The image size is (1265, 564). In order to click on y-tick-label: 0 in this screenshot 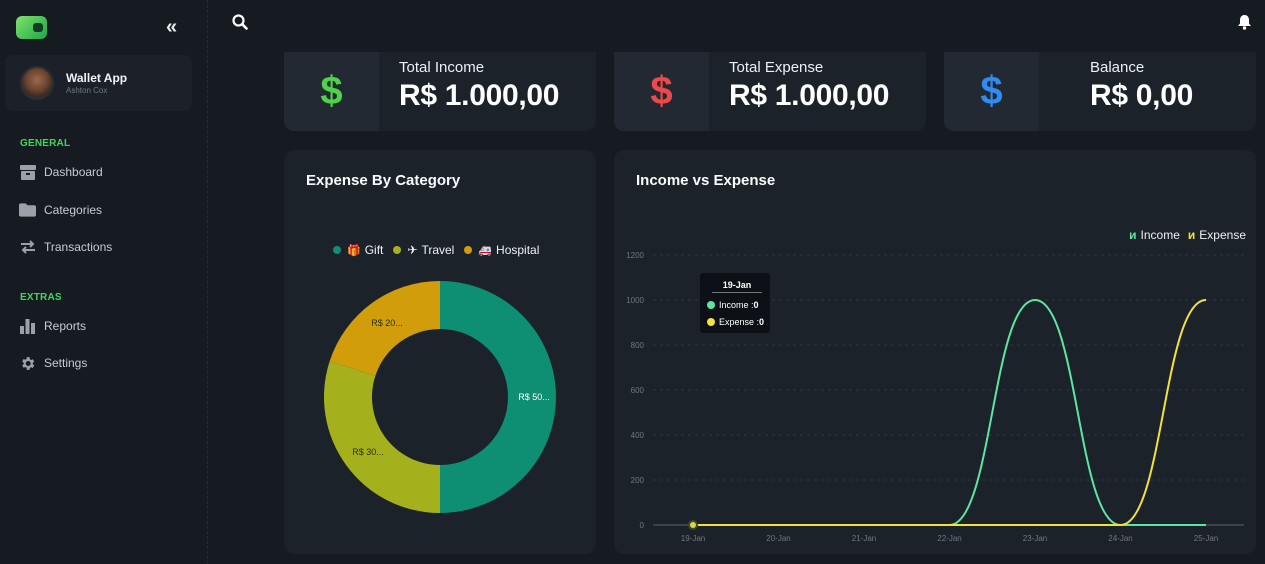, I will do `click(642, 525)`.